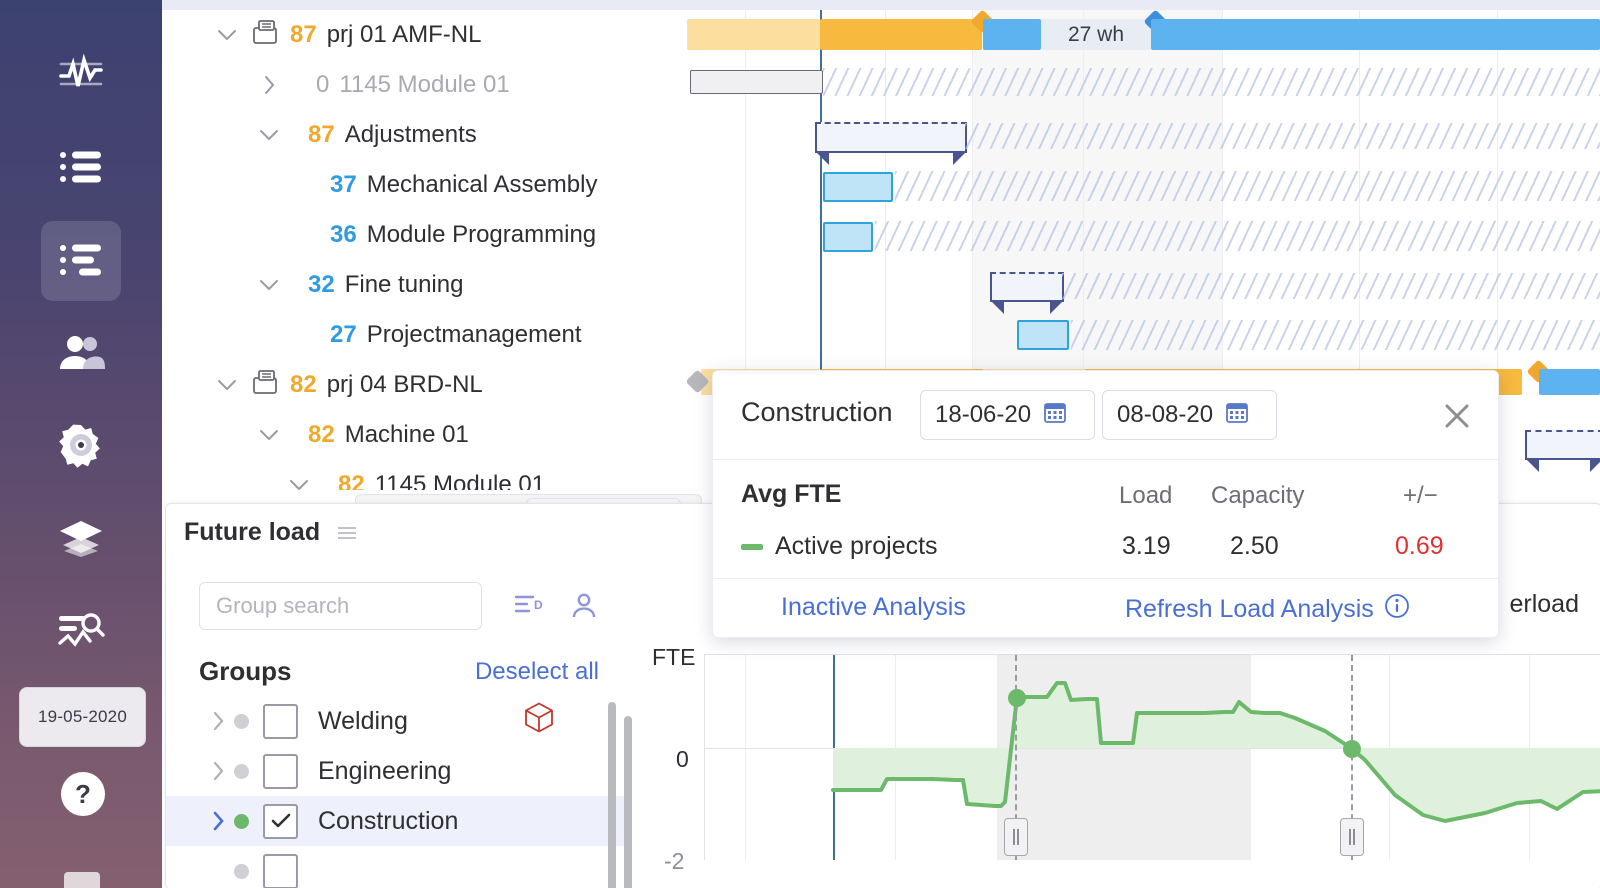 The width and height of the screenshot is (1600, 888). Describe the element at coordinates (839, 546) in the screenshot. I see `legend-active-projects: Active projects` at that location.